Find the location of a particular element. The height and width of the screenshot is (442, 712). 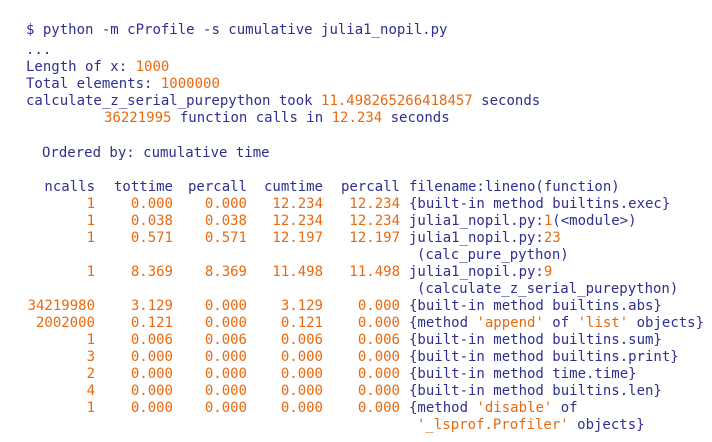

calls-mid: function calls in is located at coordinates (251, 118).